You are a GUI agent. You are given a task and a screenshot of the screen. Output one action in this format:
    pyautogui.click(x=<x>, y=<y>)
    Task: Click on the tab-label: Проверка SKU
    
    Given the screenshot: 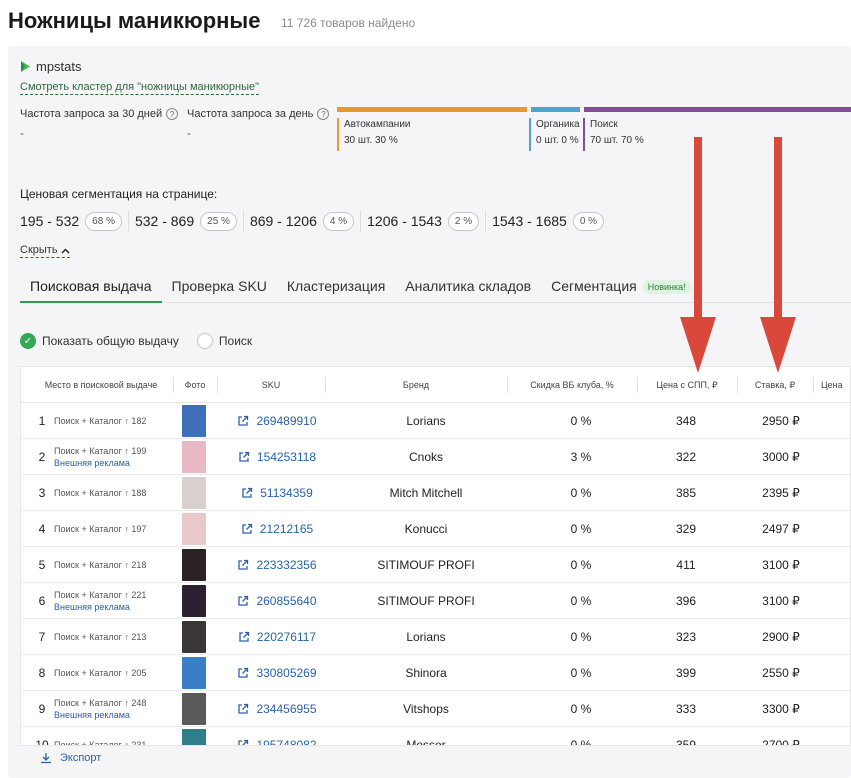 What is the action you would take?
    pyautogui.click(x=219, y=286)
    